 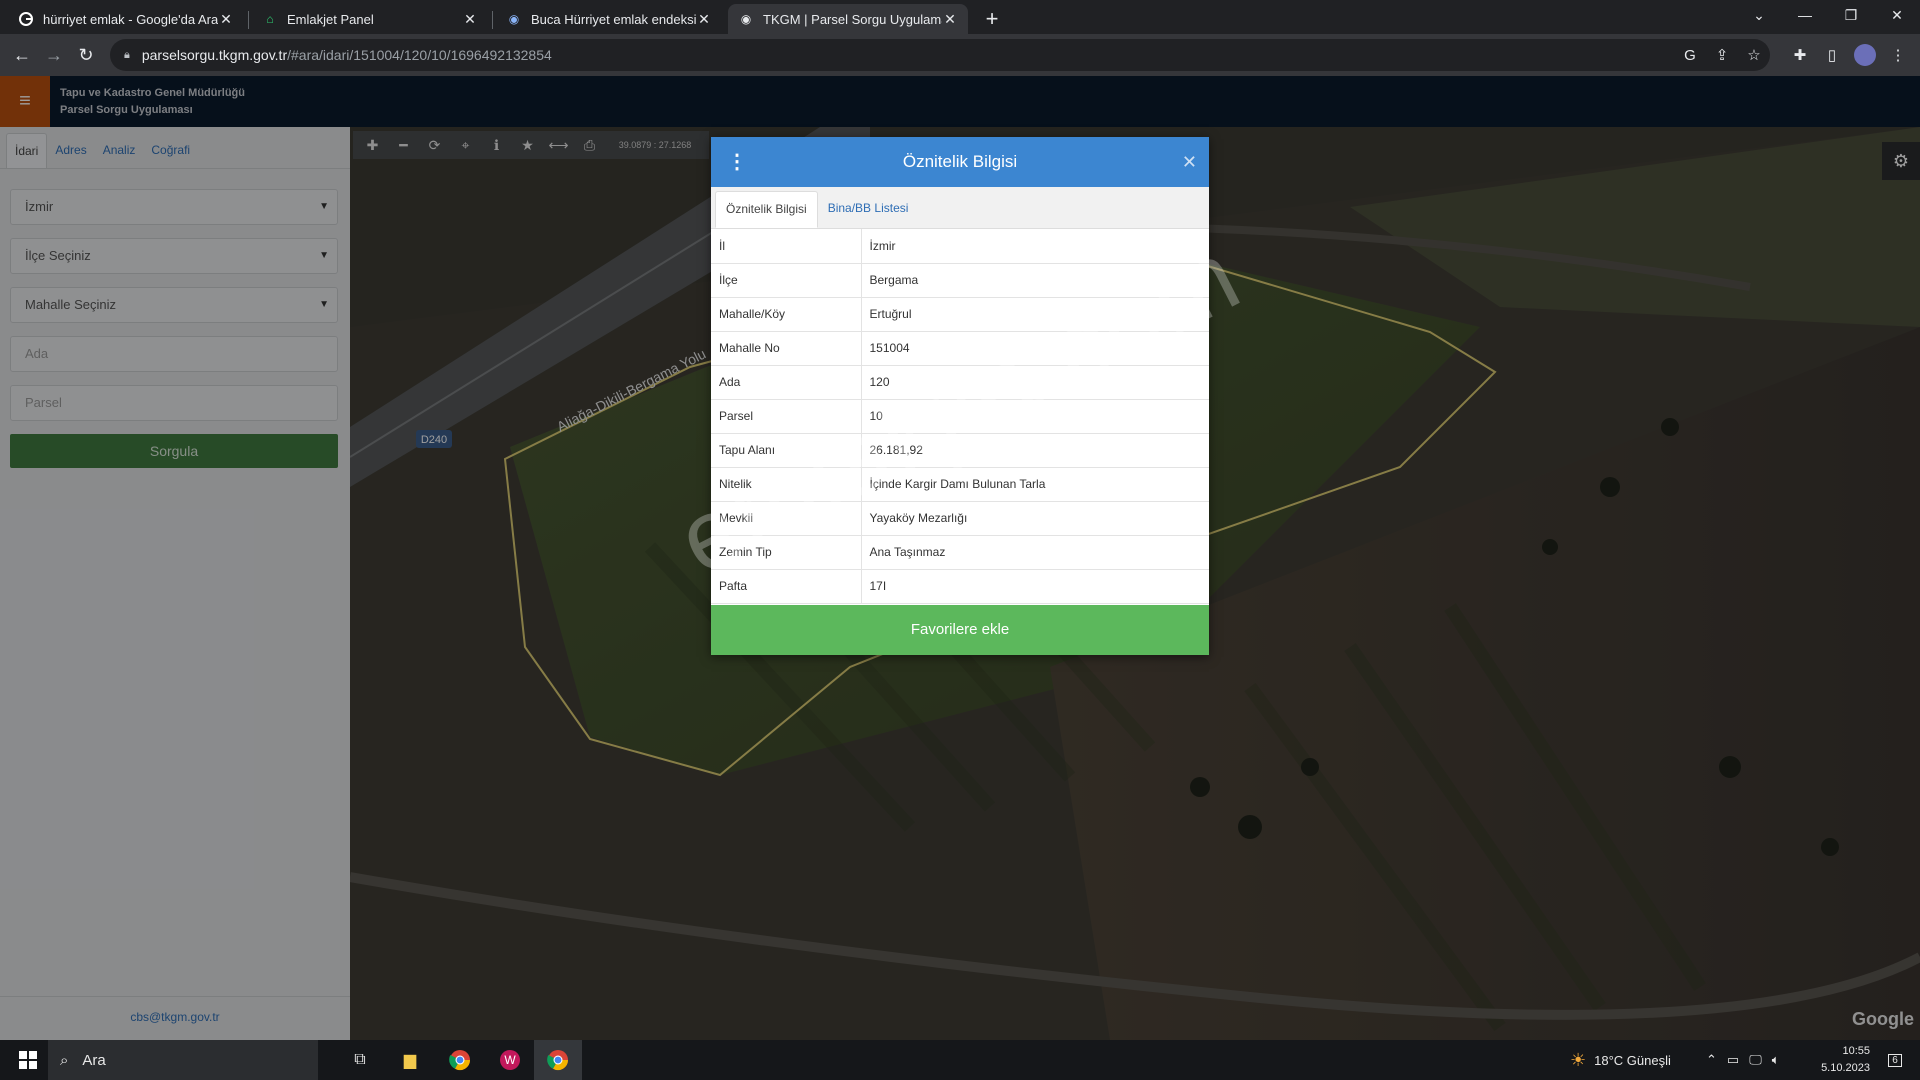 I want to click on search-label: Ara, so click(x=94, y=1060).